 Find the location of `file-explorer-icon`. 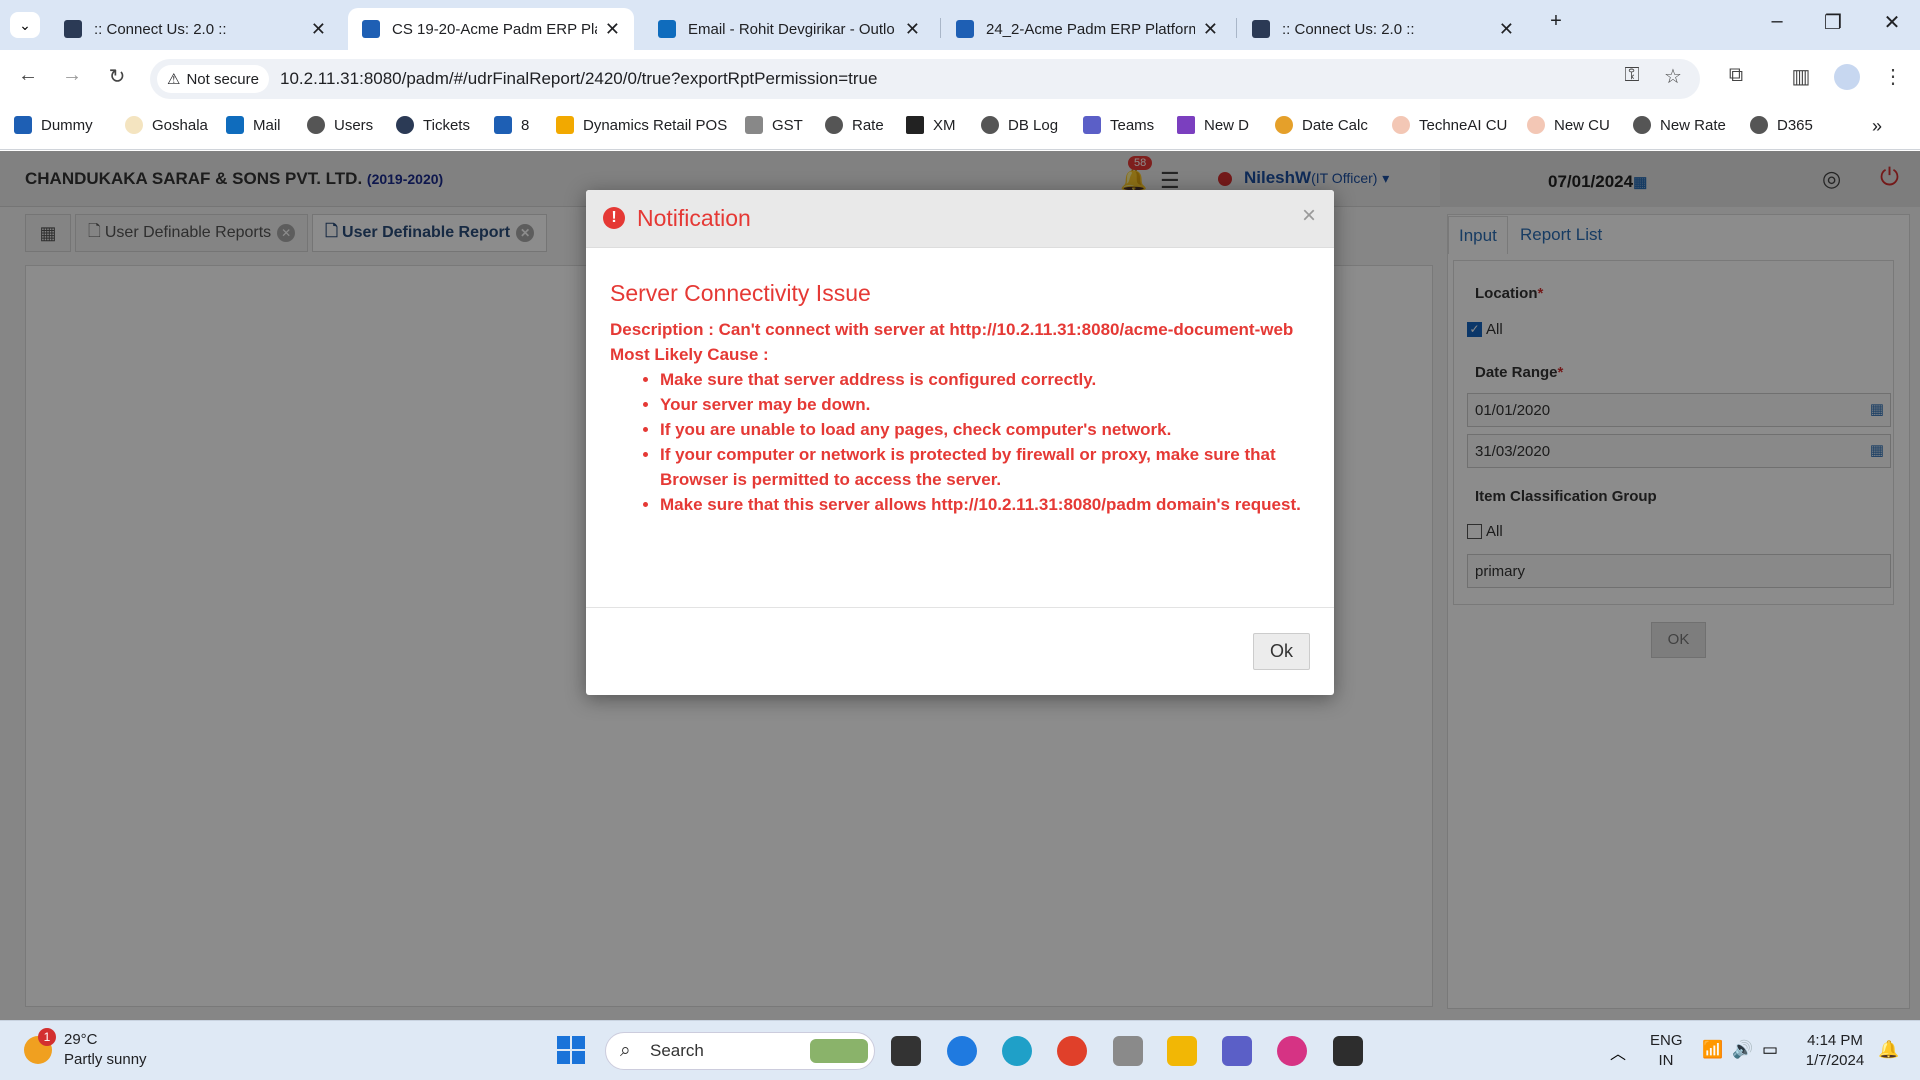

file-explorer-icon is located at coordinates (1182, 1051).